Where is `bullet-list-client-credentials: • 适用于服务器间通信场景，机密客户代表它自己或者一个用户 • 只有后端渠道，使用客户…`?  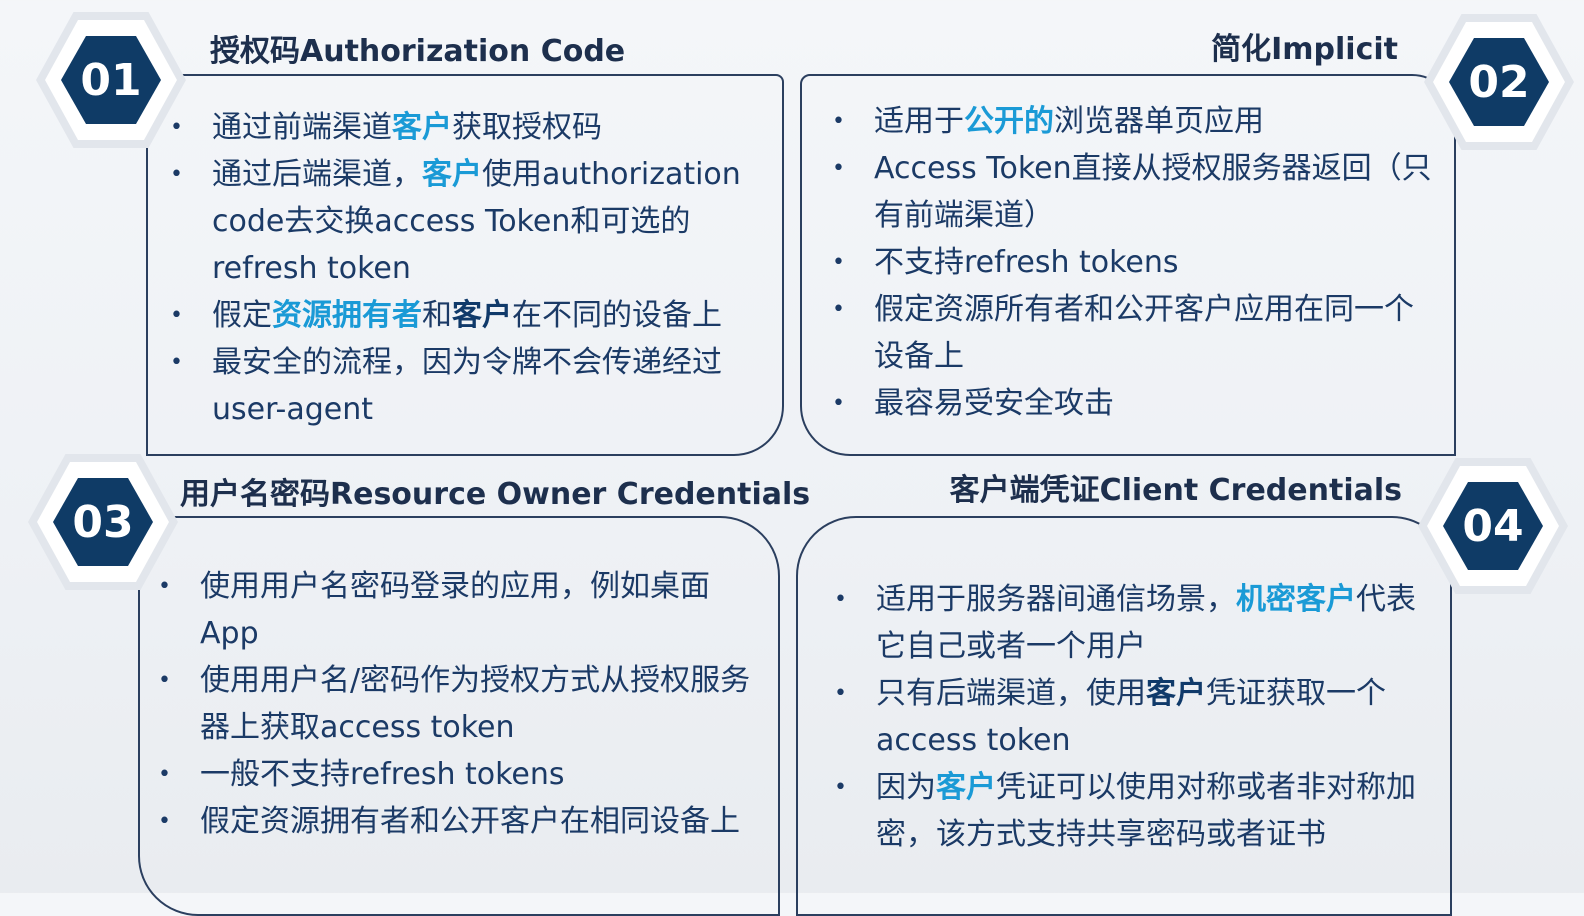 bullet-list-client-credentials: • 适用于服务器间通信场景，机密客户代表它自己或者一个用户 • 只有后端渠道，使用客户… is located at coordinates (1135, 717).